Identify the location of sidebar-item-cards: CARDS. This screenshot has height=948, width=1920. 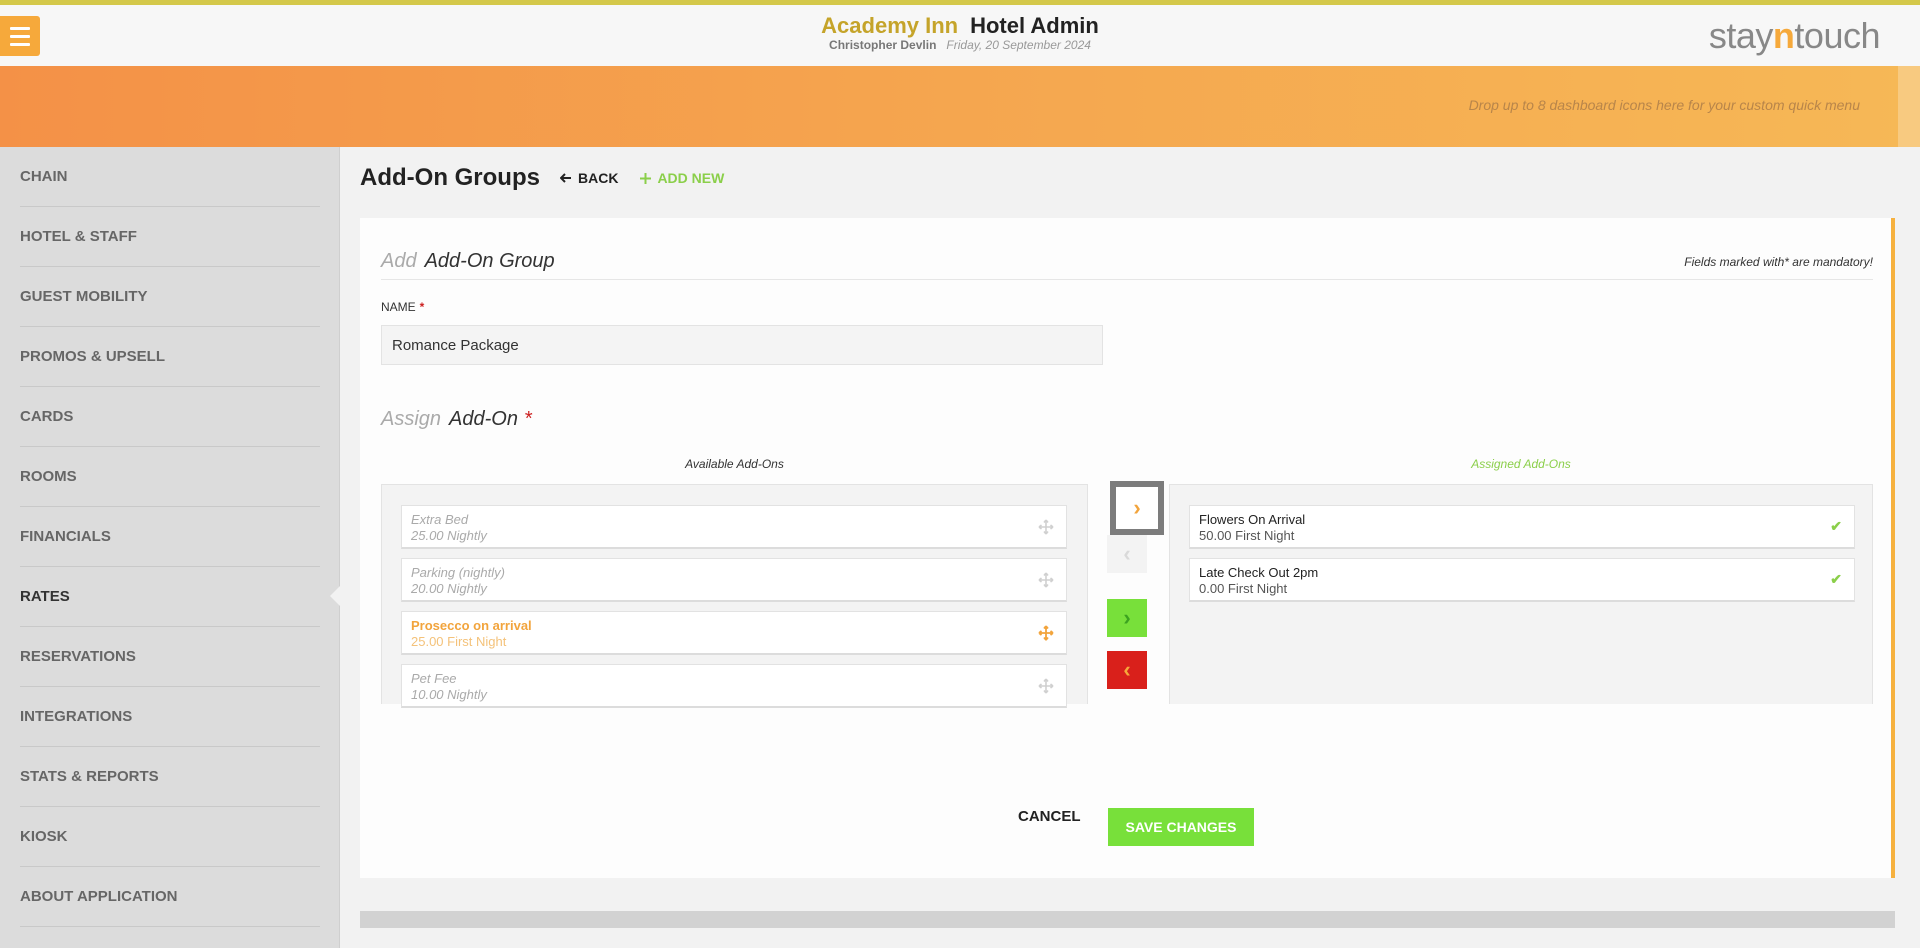
(170, 417).